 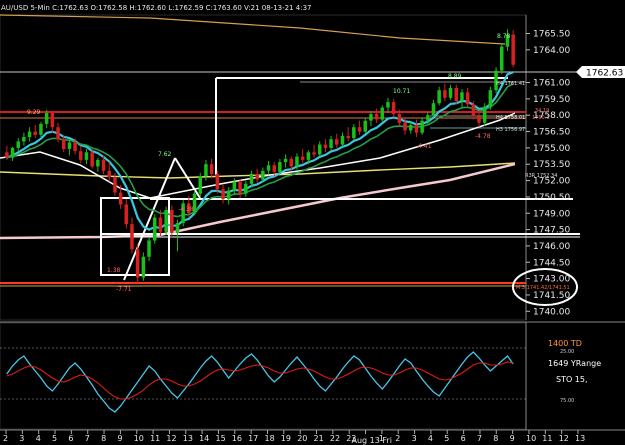 I want to click on label-high: 8.78, so click(x=504, y=36).